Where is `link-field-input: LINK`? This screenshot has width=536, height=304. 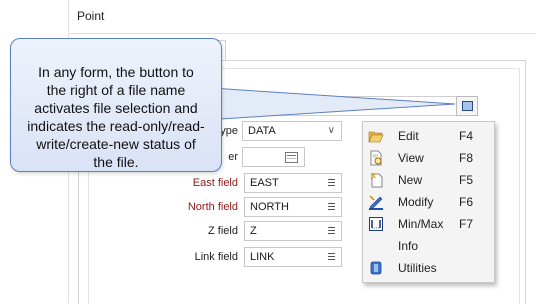
link-field-input: LINK is located at coordinates (293, 257).